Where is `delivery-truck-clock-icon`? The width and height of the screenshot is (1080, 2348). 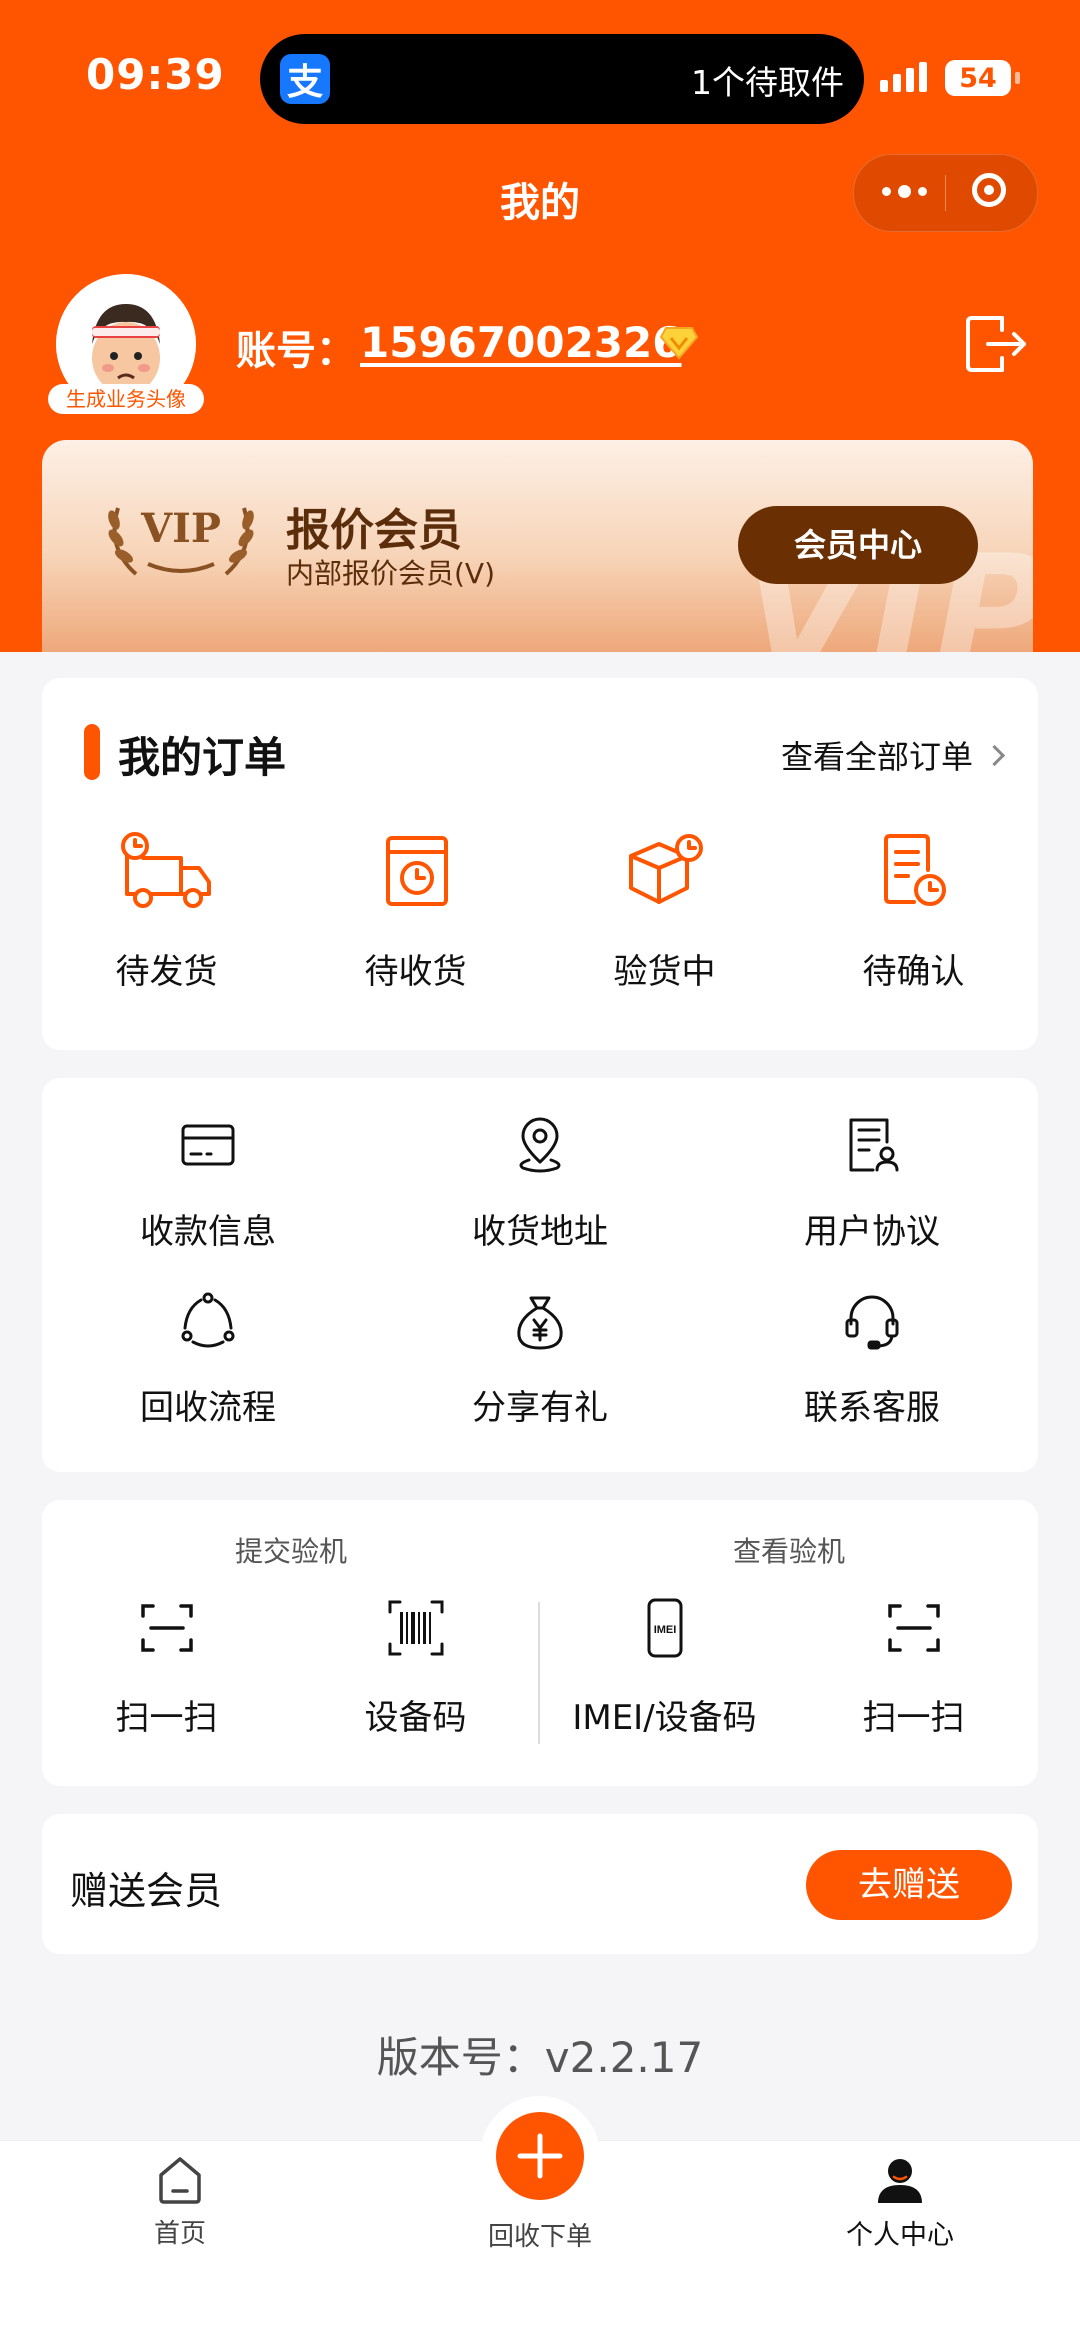
delivery-truck-clock-icon is located at coordinates (165, 870).